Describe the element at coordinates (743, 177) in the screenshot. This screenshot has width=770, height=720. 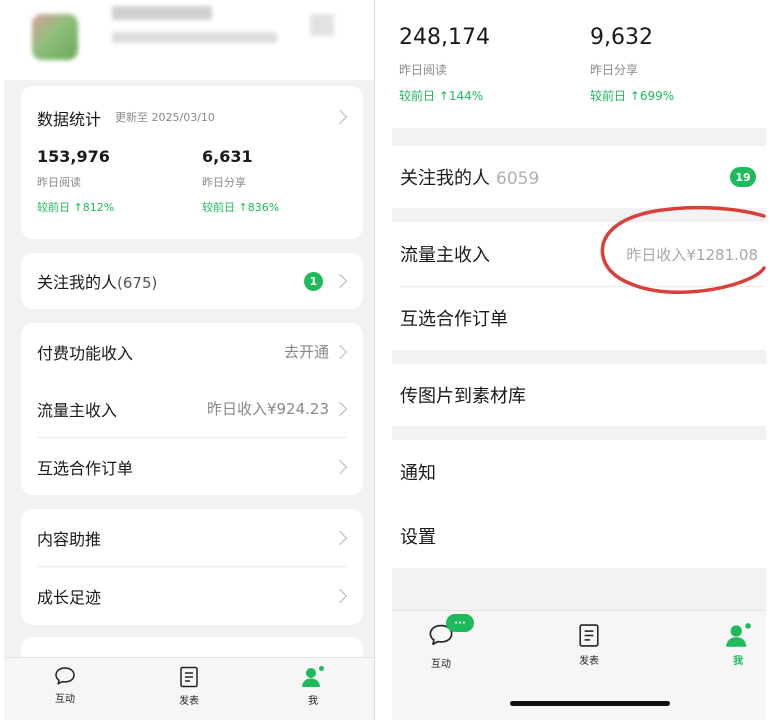
I see `followers-badge: 19` at that location.